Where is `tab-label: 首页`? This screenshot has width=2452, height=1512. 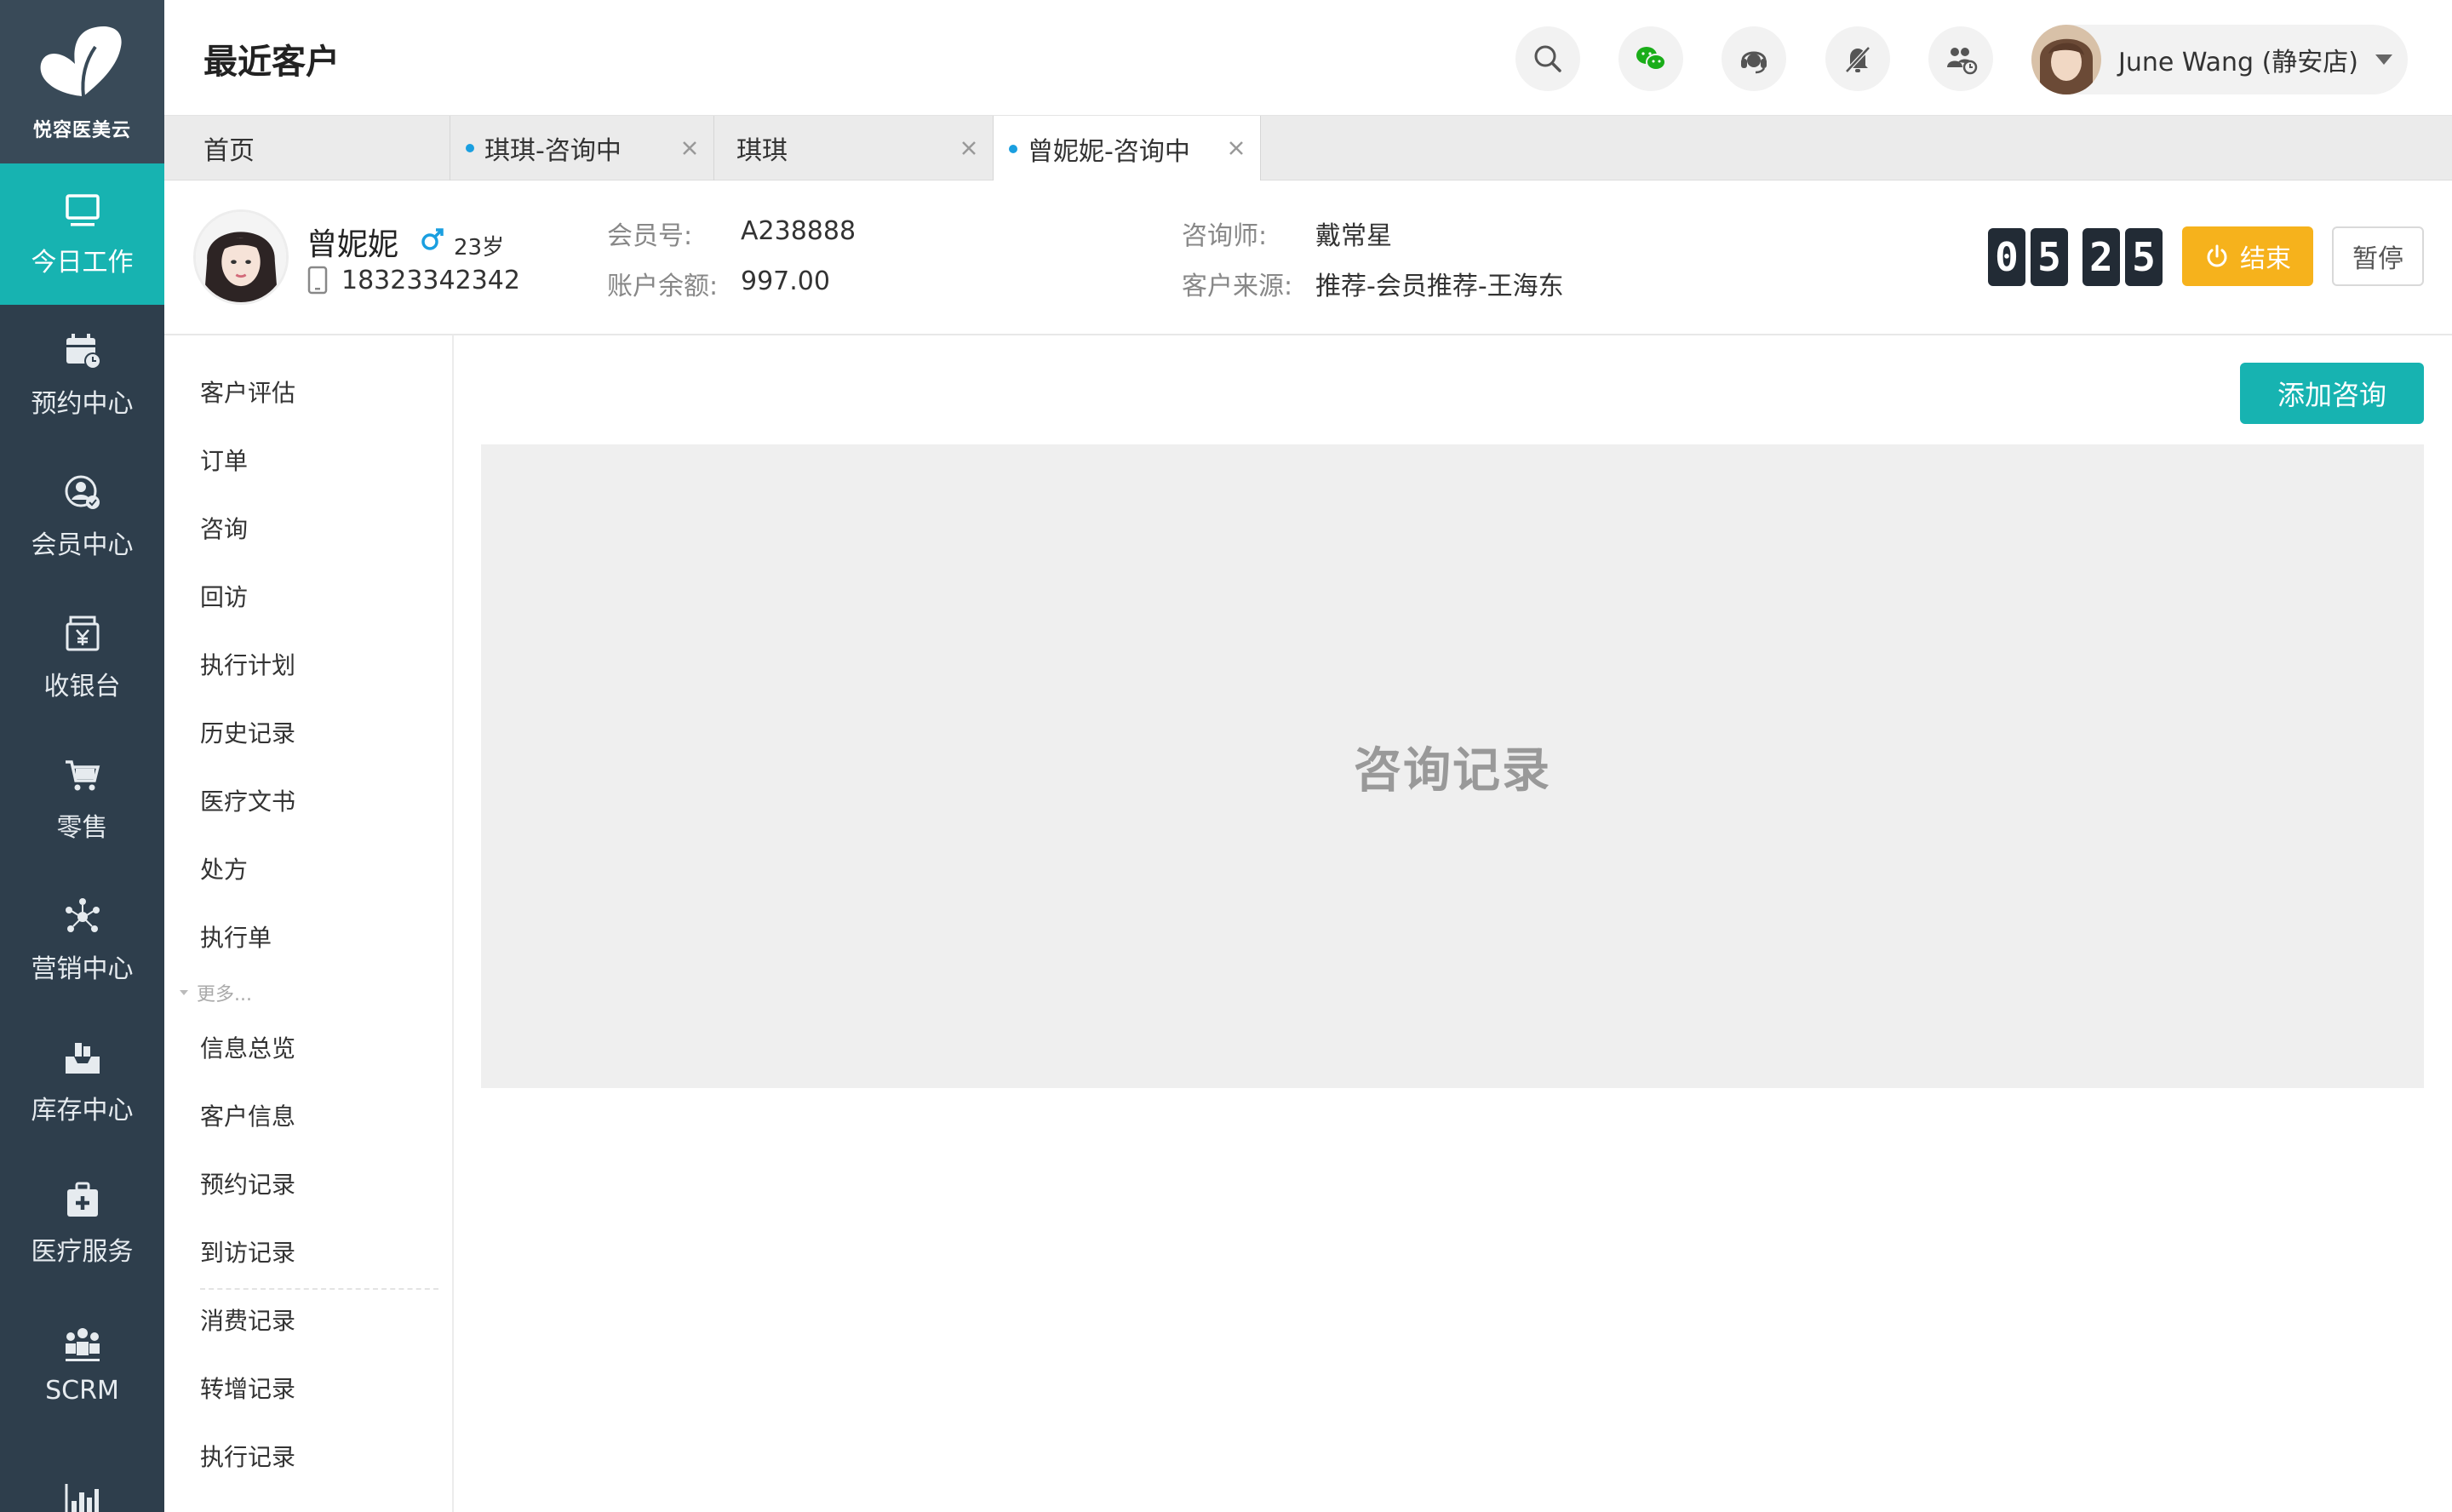
tab-label: 首页 is located at coordinates (229, 151).